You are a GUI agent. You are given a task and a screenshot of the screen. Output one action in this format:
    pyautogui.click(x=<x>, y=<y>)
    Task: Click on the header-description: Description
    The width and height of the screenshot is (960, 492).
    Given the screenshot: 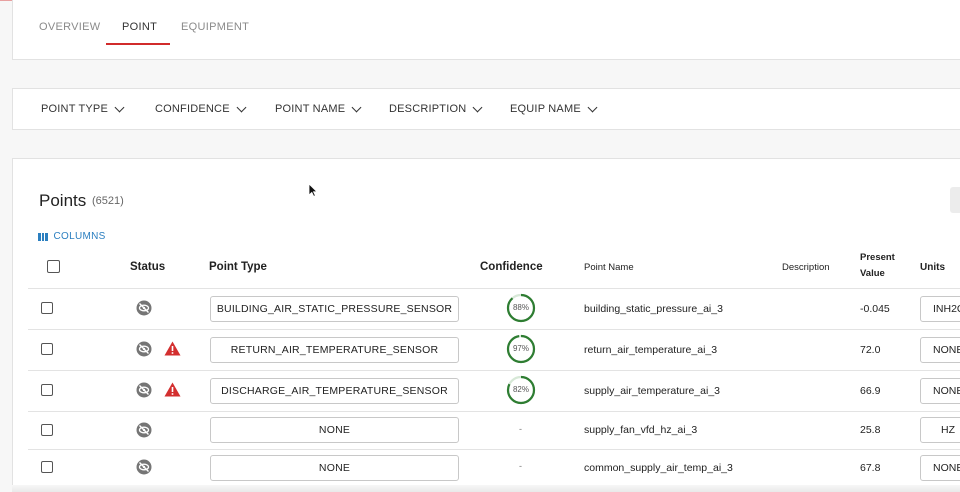 What is the action you would take?
    pyautogui.click(x=806, y=267)
    